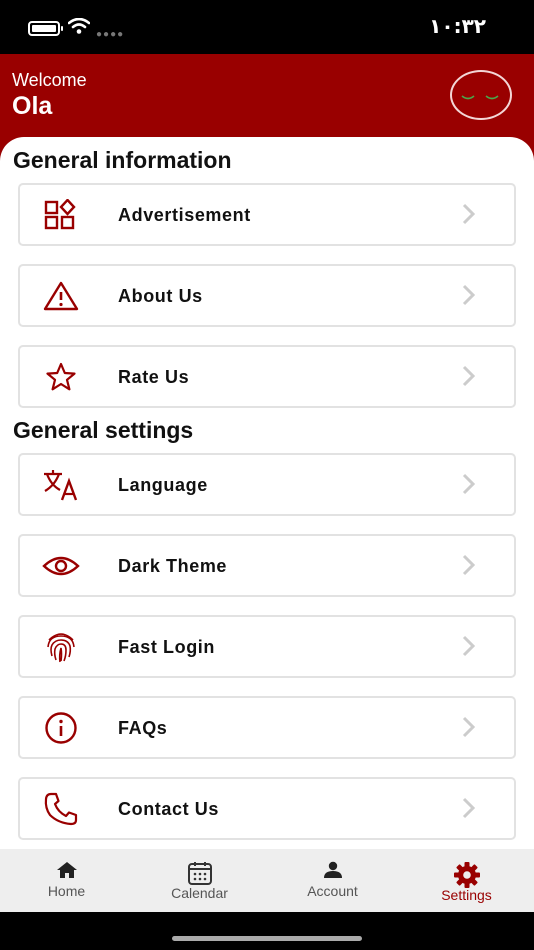 This screenshot has height=950, width=534. Describe the element at coordinates (61, 377) in the screenshot. I see `star-icon` at that location.